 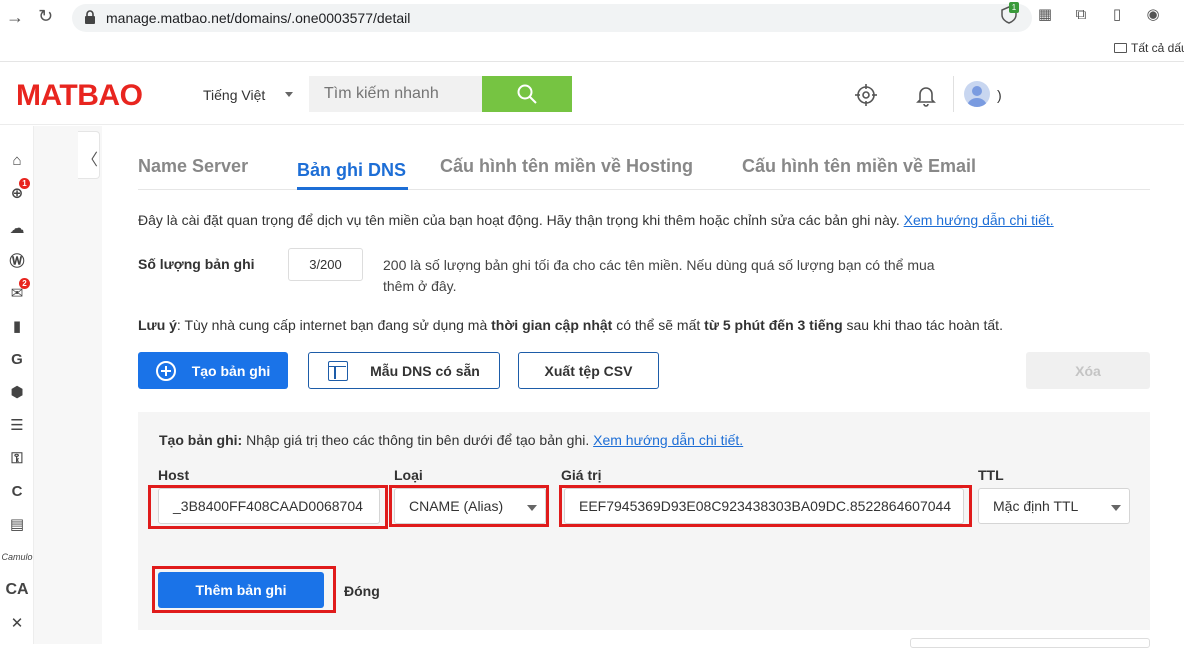 I want to click on template-icon, so click(x=338, y=370).